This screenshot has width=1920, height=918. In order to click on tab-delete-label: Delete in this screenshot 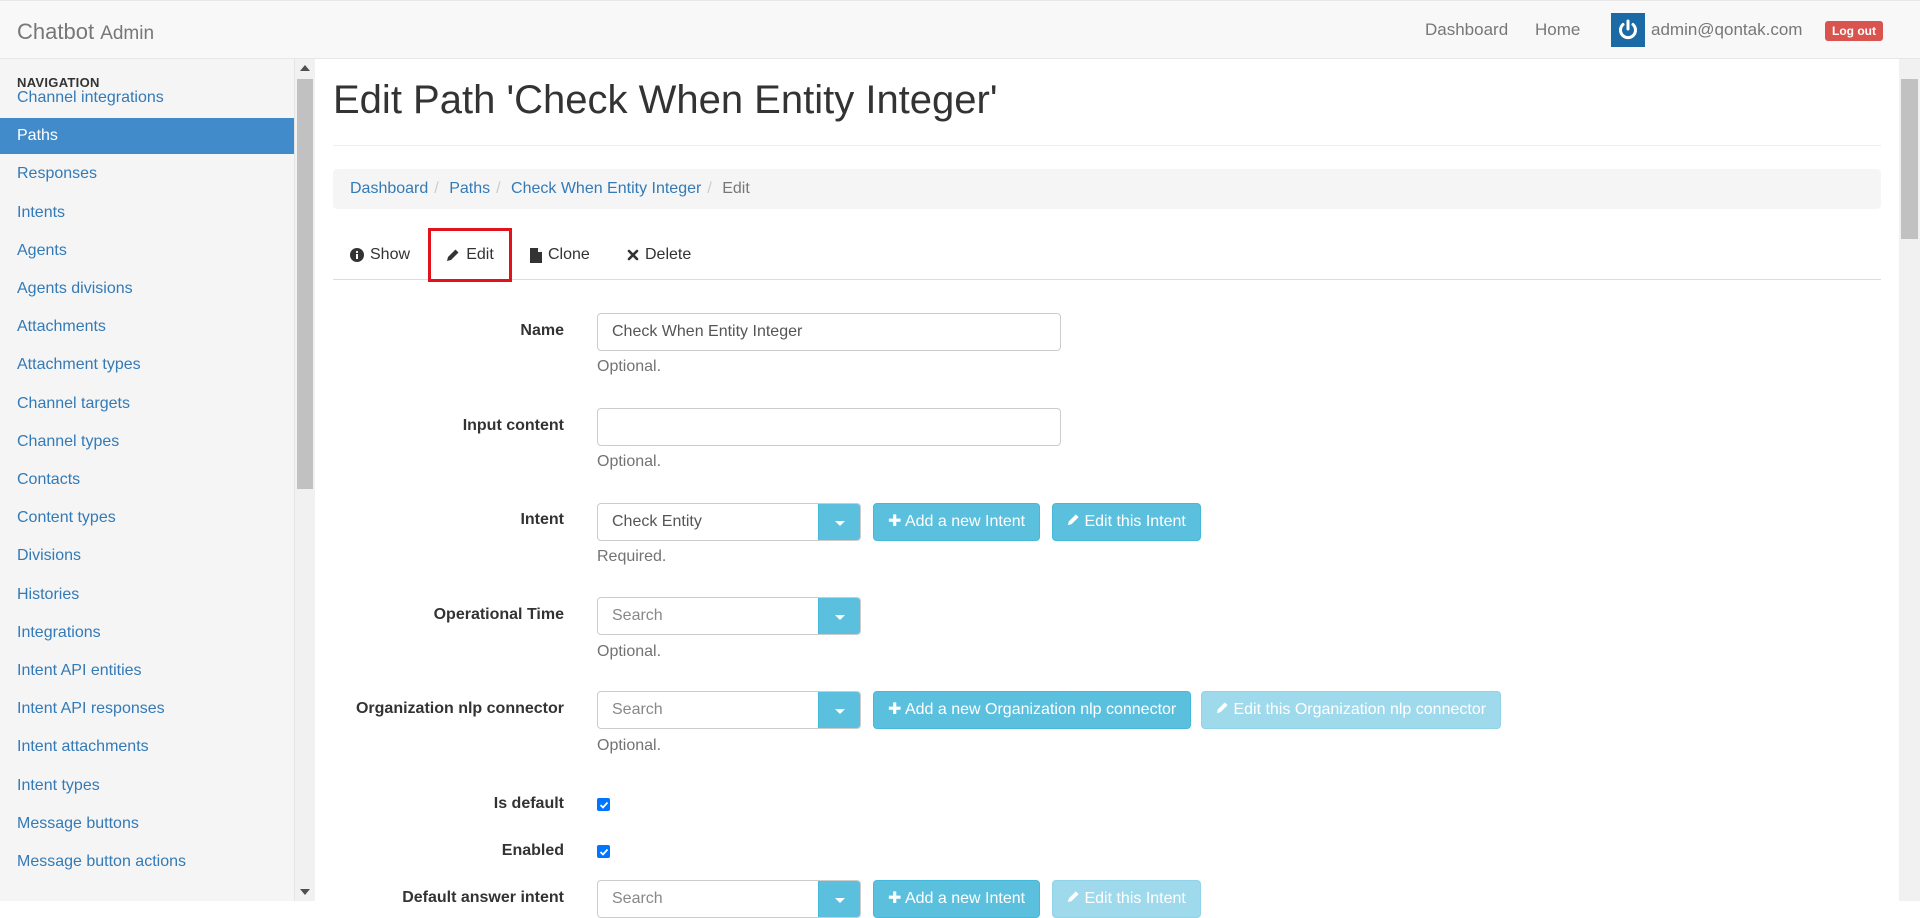, I will do `click(668, 254)`.